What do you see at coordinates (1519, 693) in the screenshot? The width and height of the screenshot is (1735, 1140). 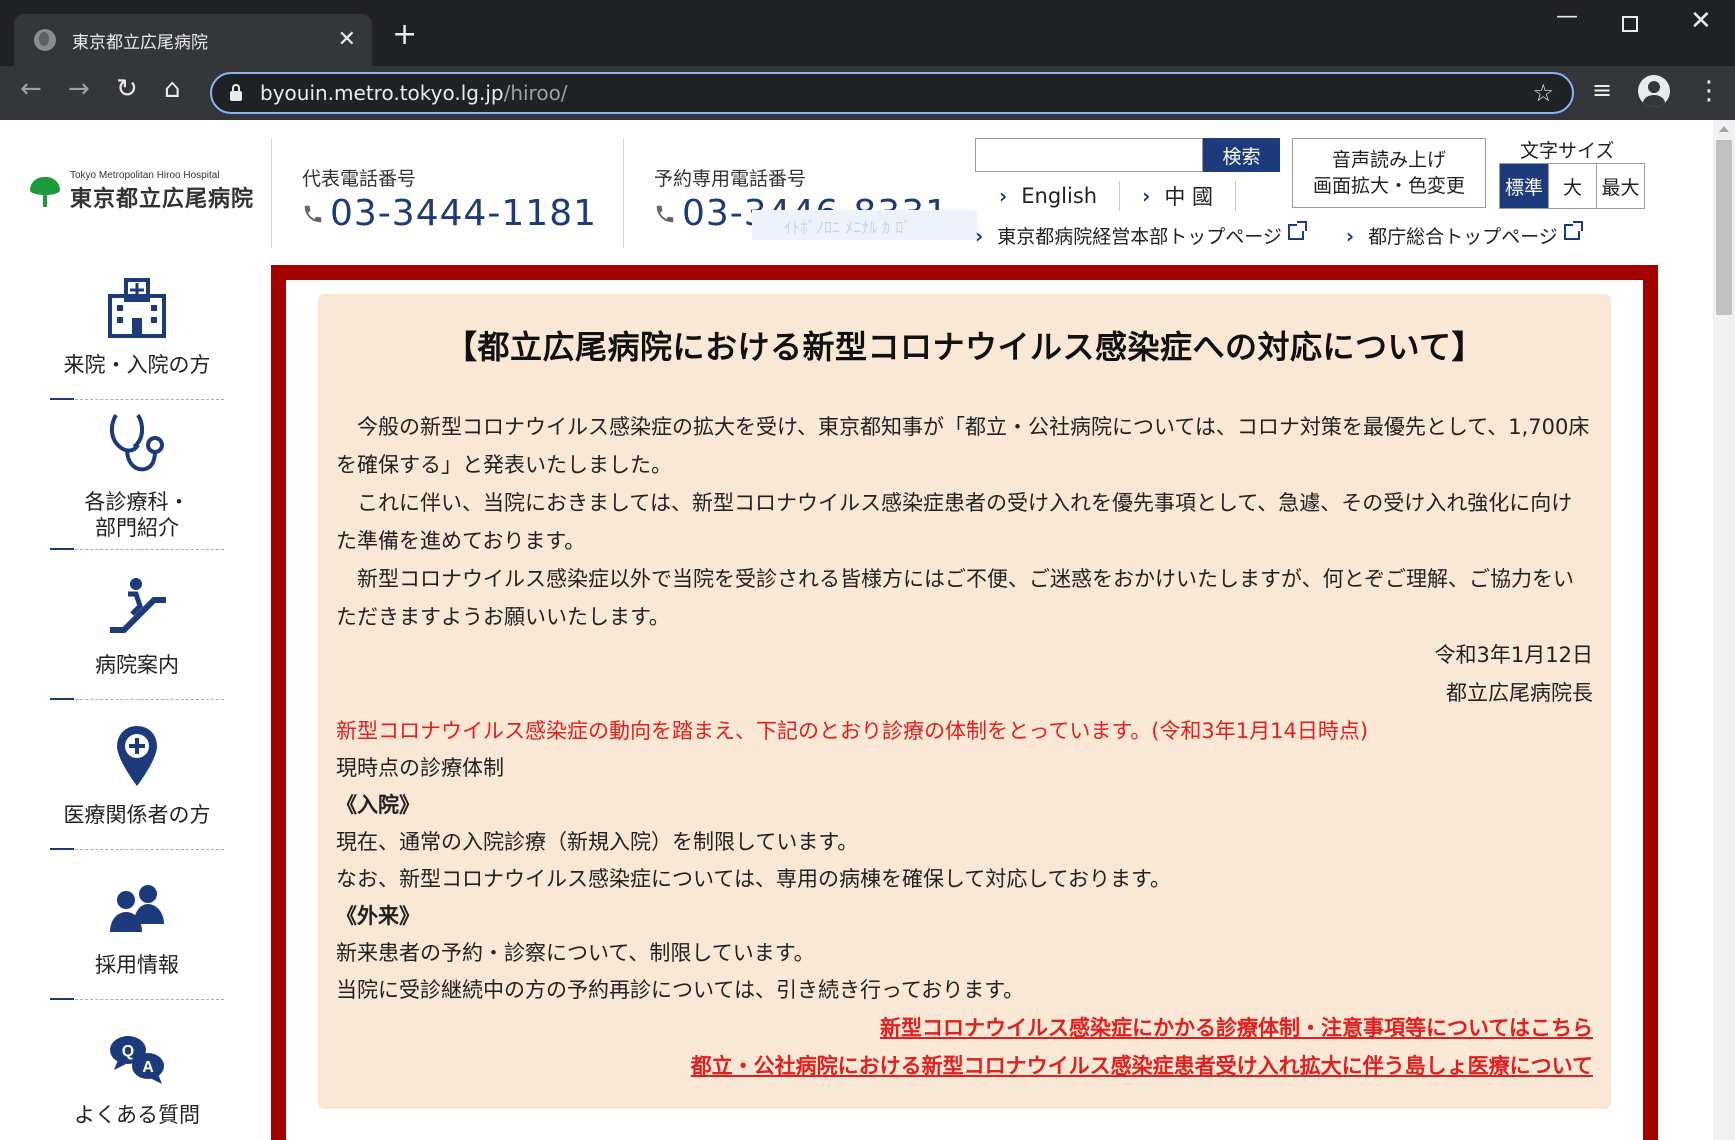 I see `notice-signer: 都立広尾病院長` at bounding box center [1519, 693].